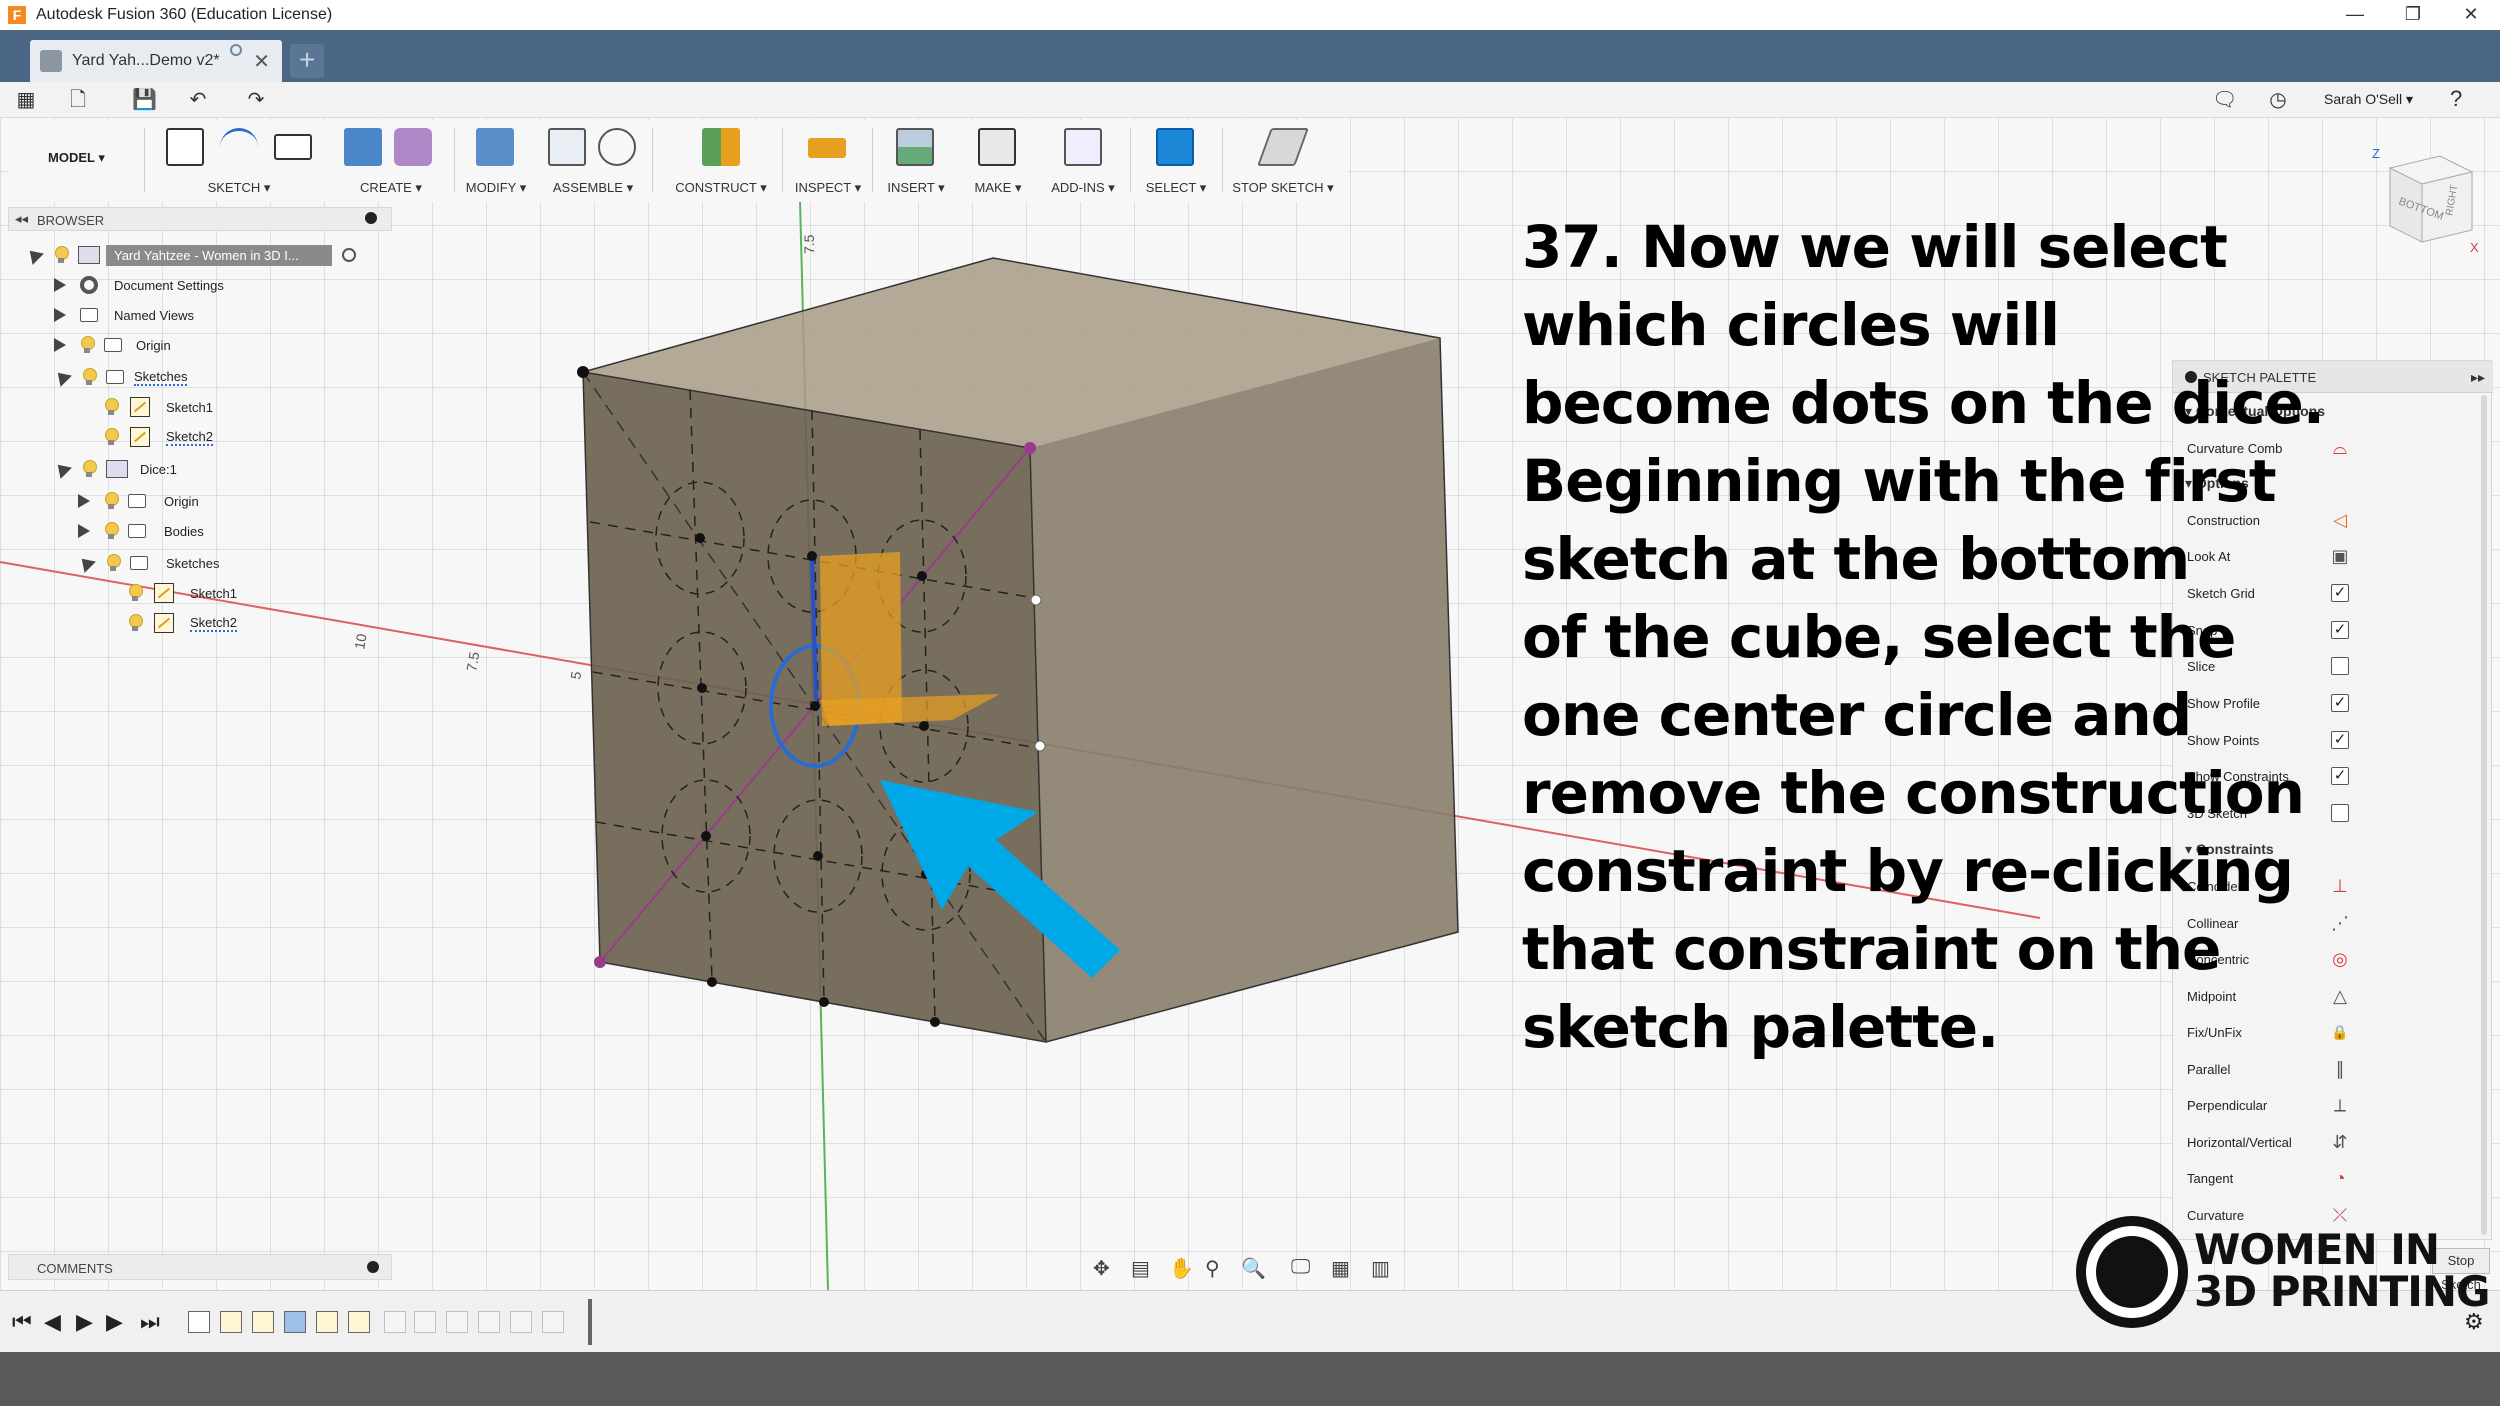 This screenshot has width=2500, height=1406. Describe the element at coordinates (156, 61) in the screenshot. I see `document-tab: Yard Yah...Demo v2* ✕` at that location.